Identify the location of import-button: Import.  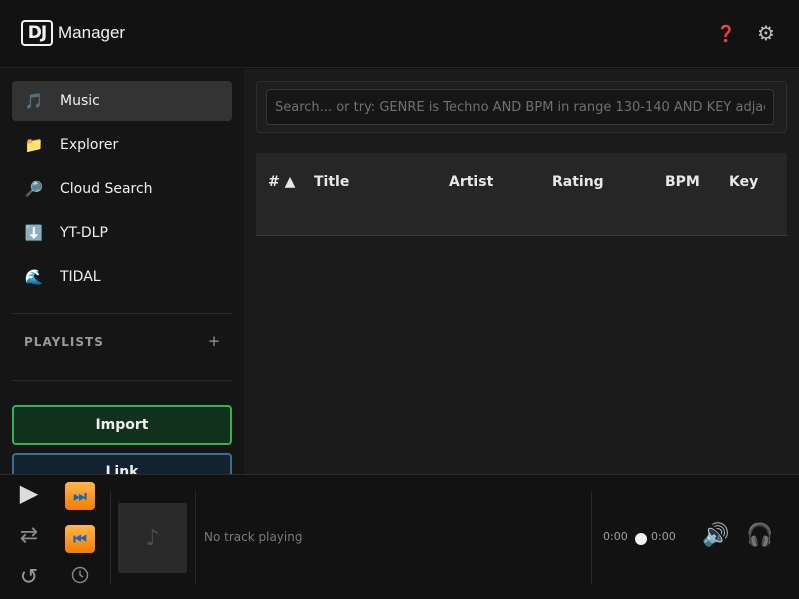
(122, 425).